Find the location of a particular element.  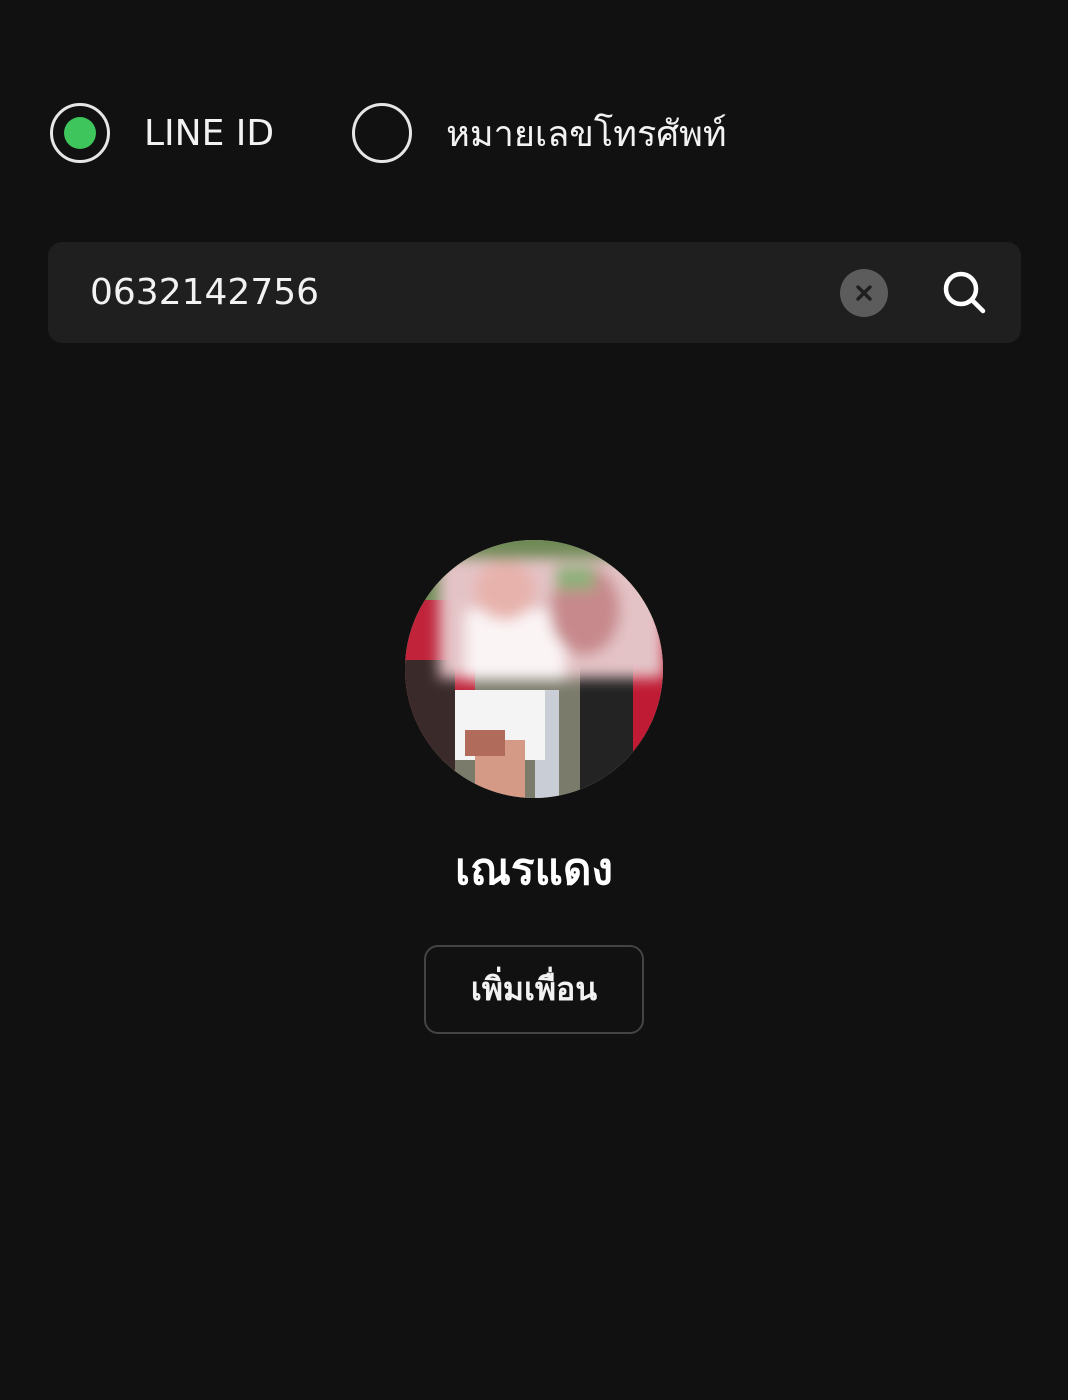

profile-avatar is located at coordinates (534, 669).